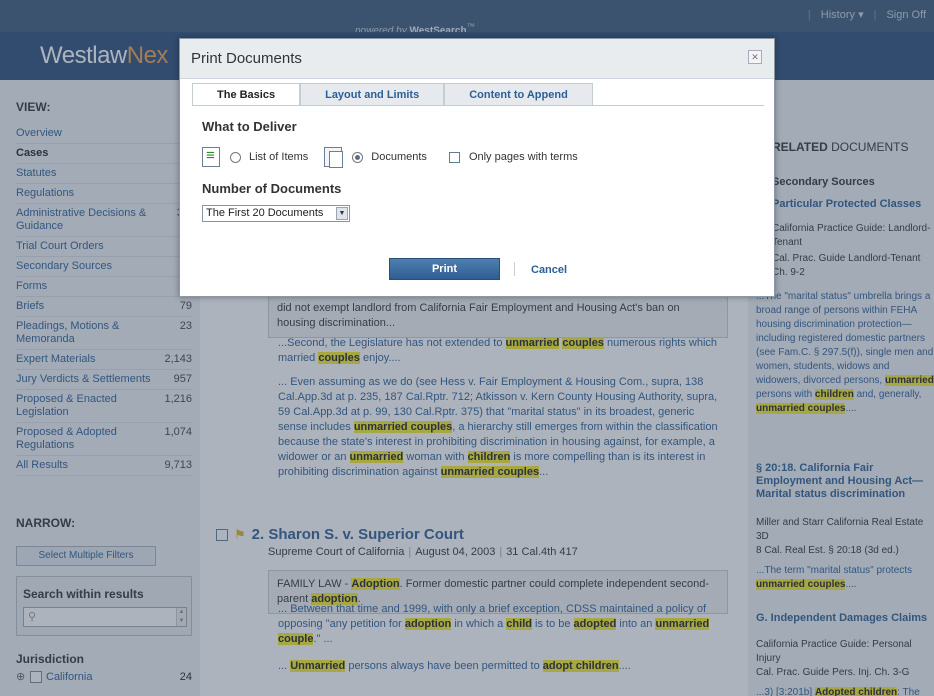  I want to click on dialog-titlebar: Print Documents ✕, so click(477, 59).